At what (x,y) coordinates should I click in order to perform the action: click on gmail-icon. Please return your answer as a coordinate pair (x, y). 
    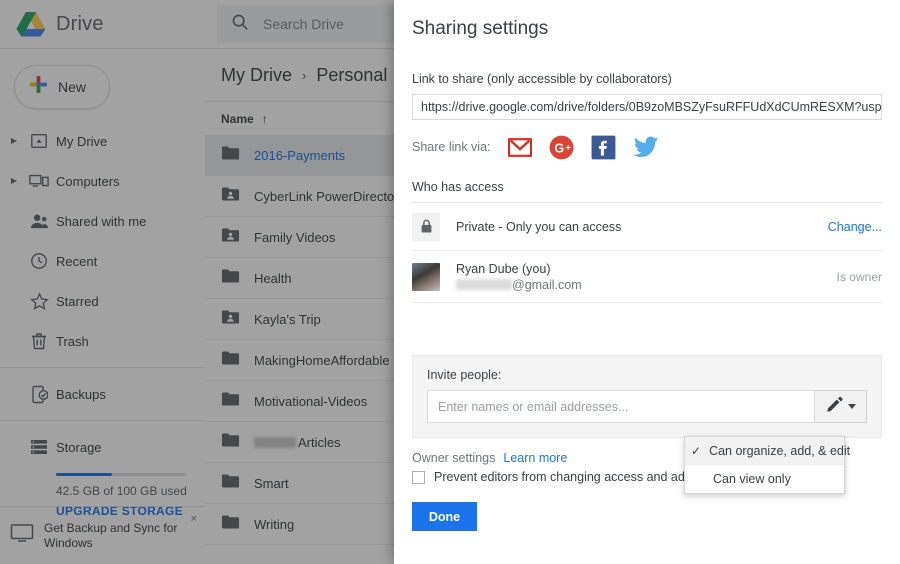
    Looking at the image, I should click on (520, 147).